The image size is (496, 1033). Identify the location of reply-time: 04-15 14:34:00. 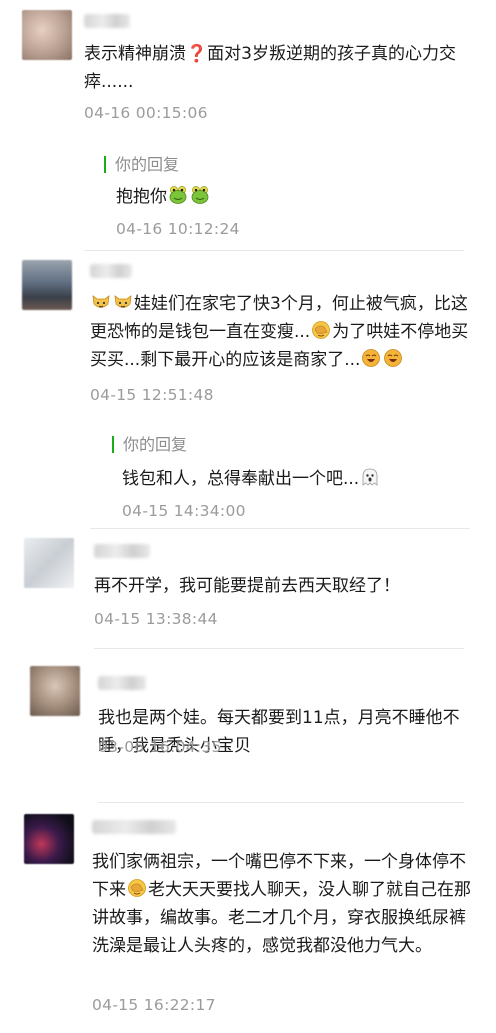
(184, 511).